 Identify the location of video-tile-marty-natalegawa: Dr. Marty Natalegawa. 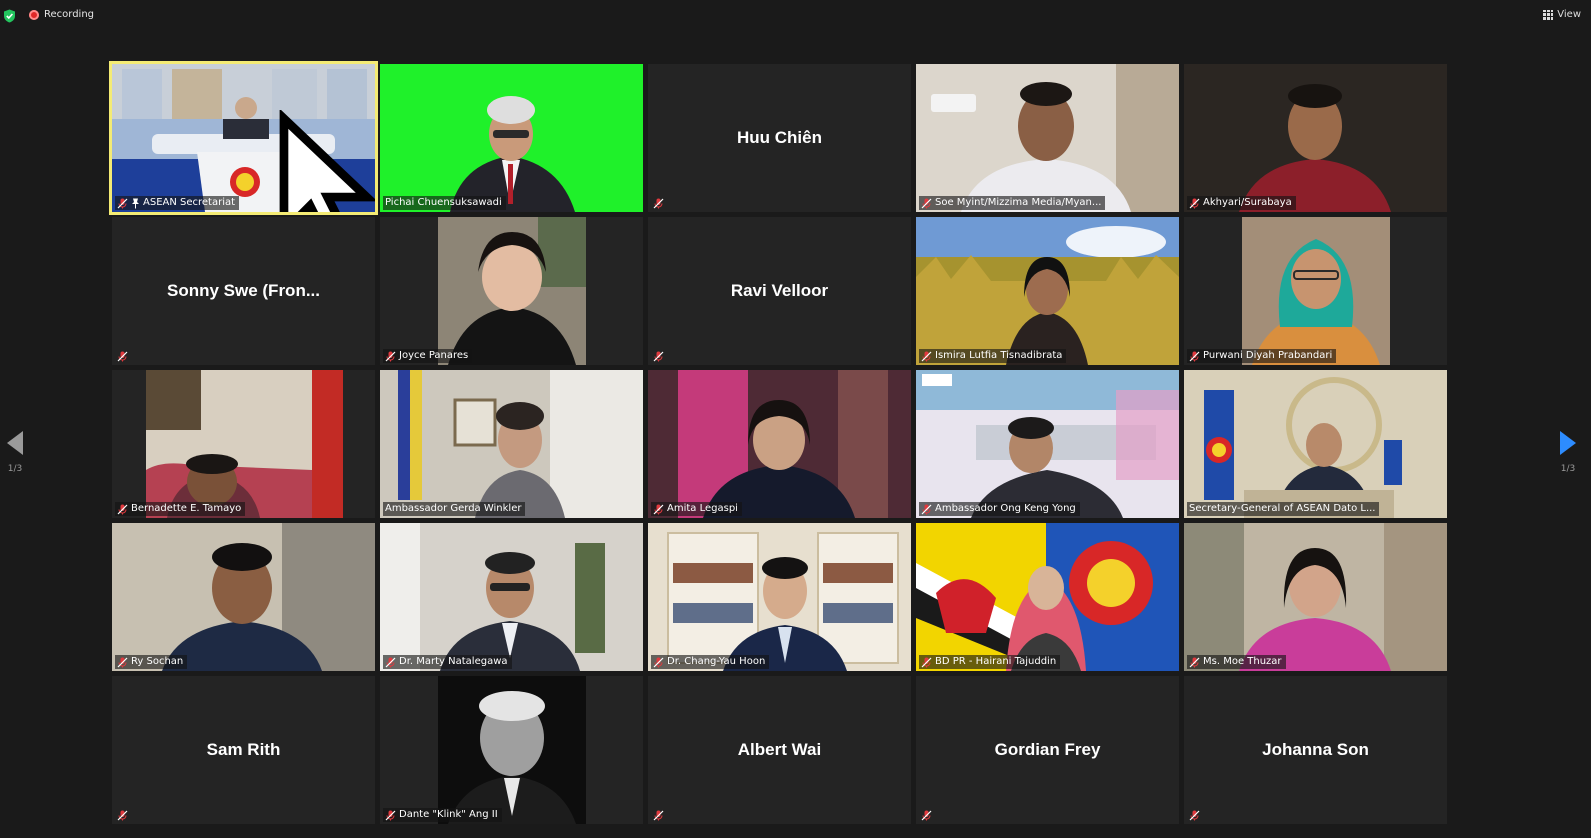
(511, 597).